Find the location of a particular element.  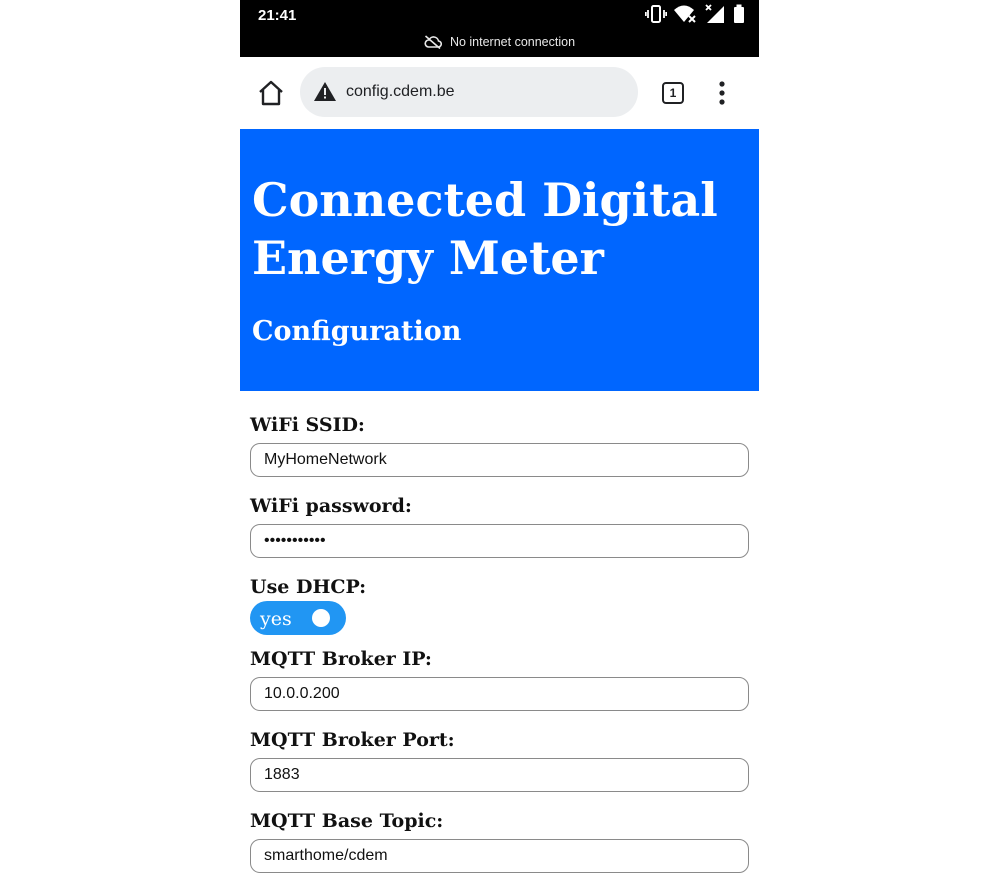

wifi-ssid-input: MyHomeNetwork is located at coordinates (499, 460).